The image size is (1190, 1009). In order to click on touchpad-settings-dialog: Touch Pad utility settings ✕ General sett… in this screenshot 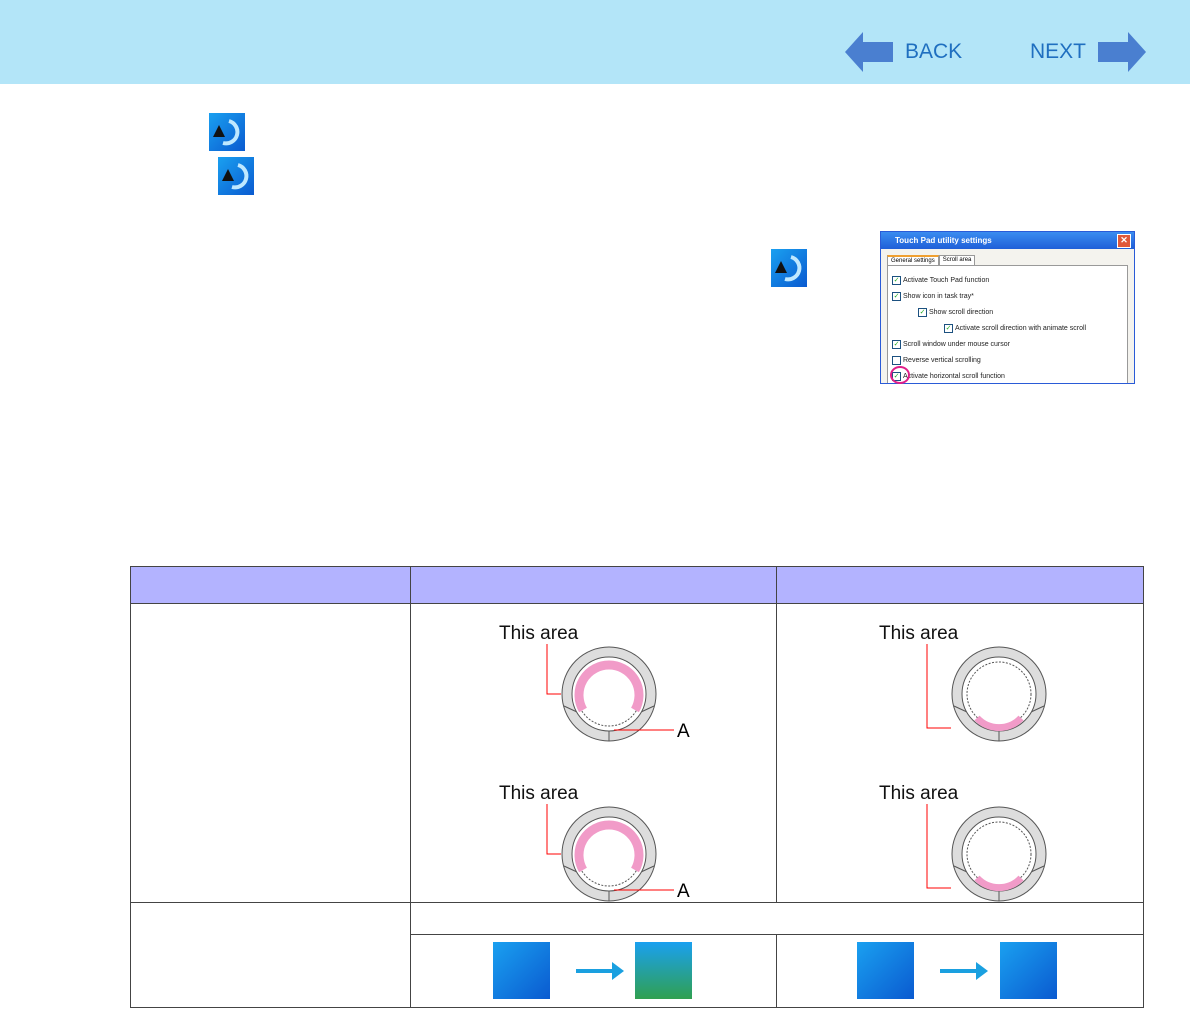, I will do `click(1007, 307)`.